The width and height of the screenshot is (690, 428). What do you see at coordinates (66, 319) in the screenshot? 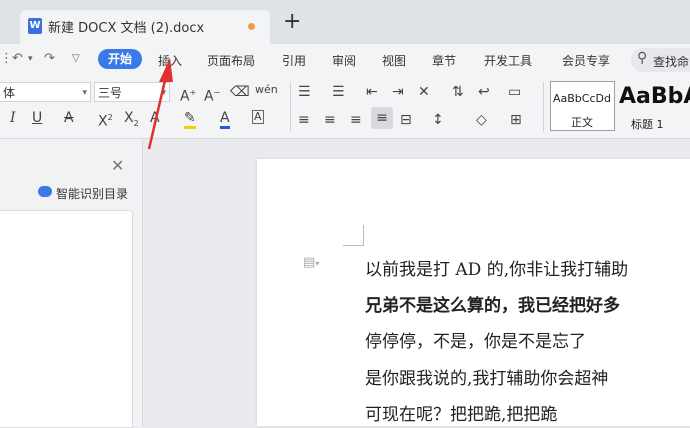
I see `outline-list` at bounding box center [66, 319].